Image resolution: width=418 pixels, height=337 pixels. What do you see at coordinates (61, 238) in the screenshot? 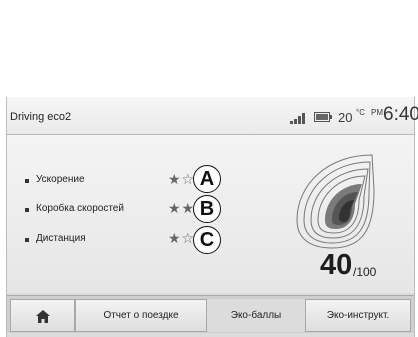
I see `row-label: Дистанция` at bounding box center [61, 238].